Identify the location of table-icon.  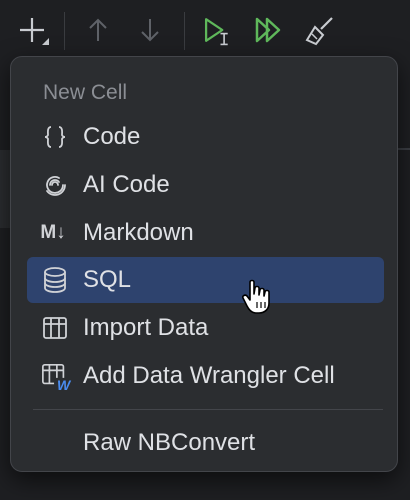
(55, 328).